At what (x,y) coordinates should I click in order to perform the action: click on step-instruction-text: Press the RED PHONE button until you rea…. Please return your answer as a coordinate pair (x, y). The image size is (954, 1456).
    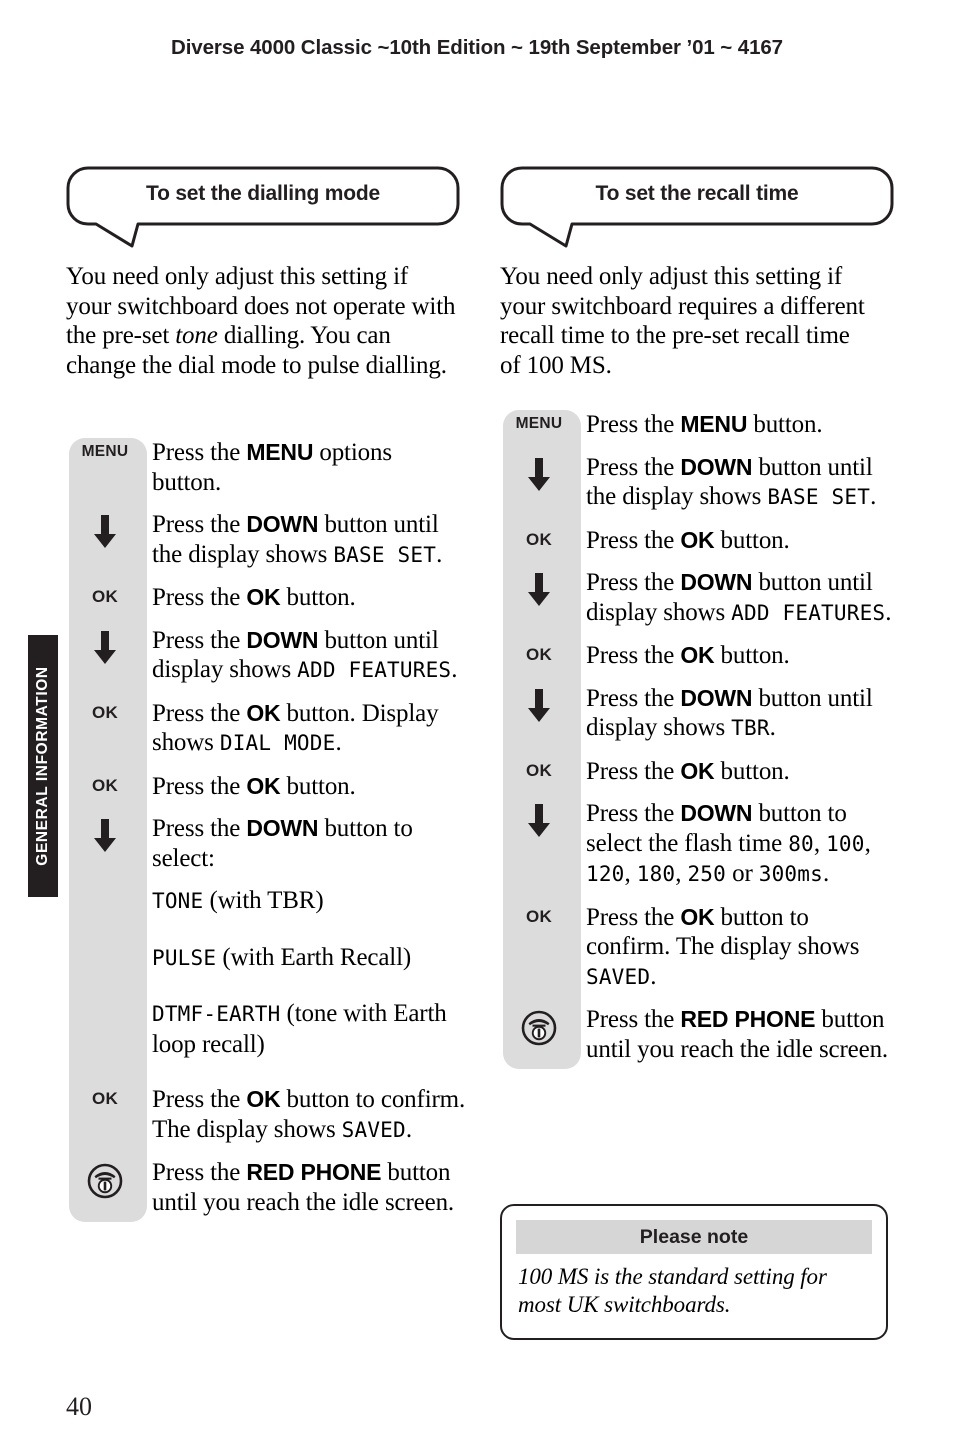
    Looking at the image, I should click on (737, 1041).